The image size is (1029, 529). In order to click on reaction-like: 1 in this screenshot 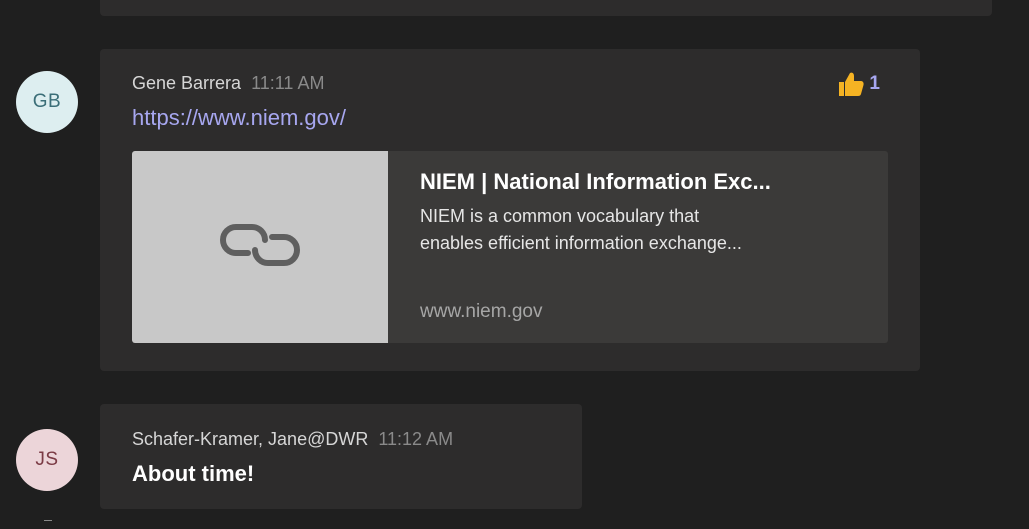, I will do `click(857, 84)`.